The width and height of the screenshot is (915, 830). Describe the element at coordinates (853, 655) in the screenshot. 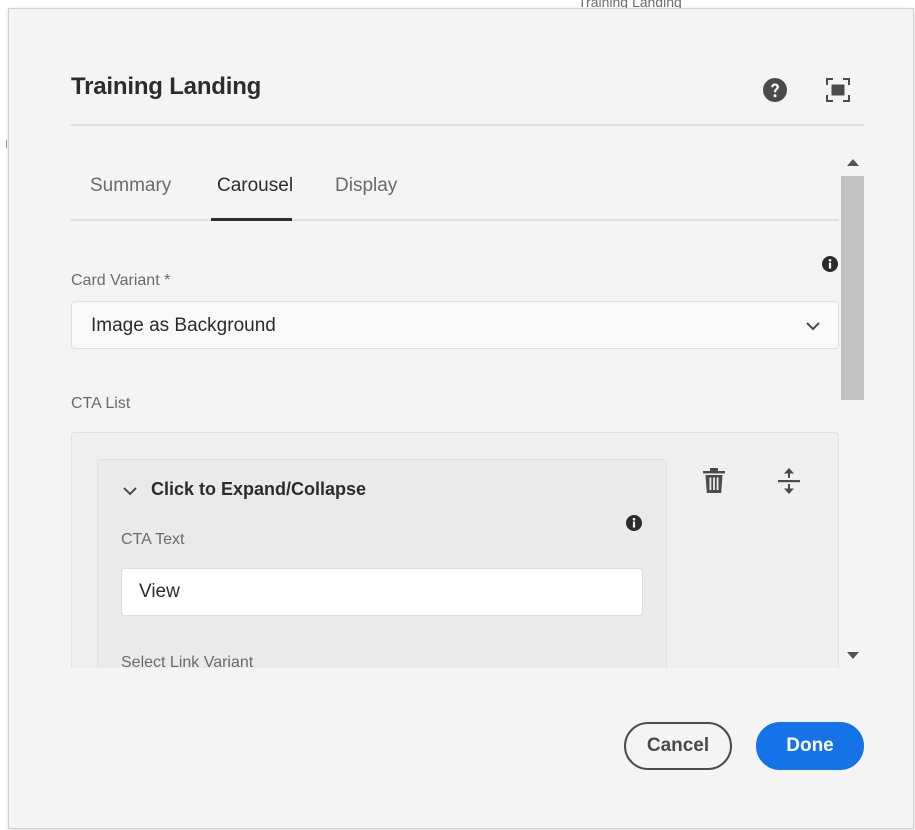

I see `scroll-down-arrow-icon` at that location.